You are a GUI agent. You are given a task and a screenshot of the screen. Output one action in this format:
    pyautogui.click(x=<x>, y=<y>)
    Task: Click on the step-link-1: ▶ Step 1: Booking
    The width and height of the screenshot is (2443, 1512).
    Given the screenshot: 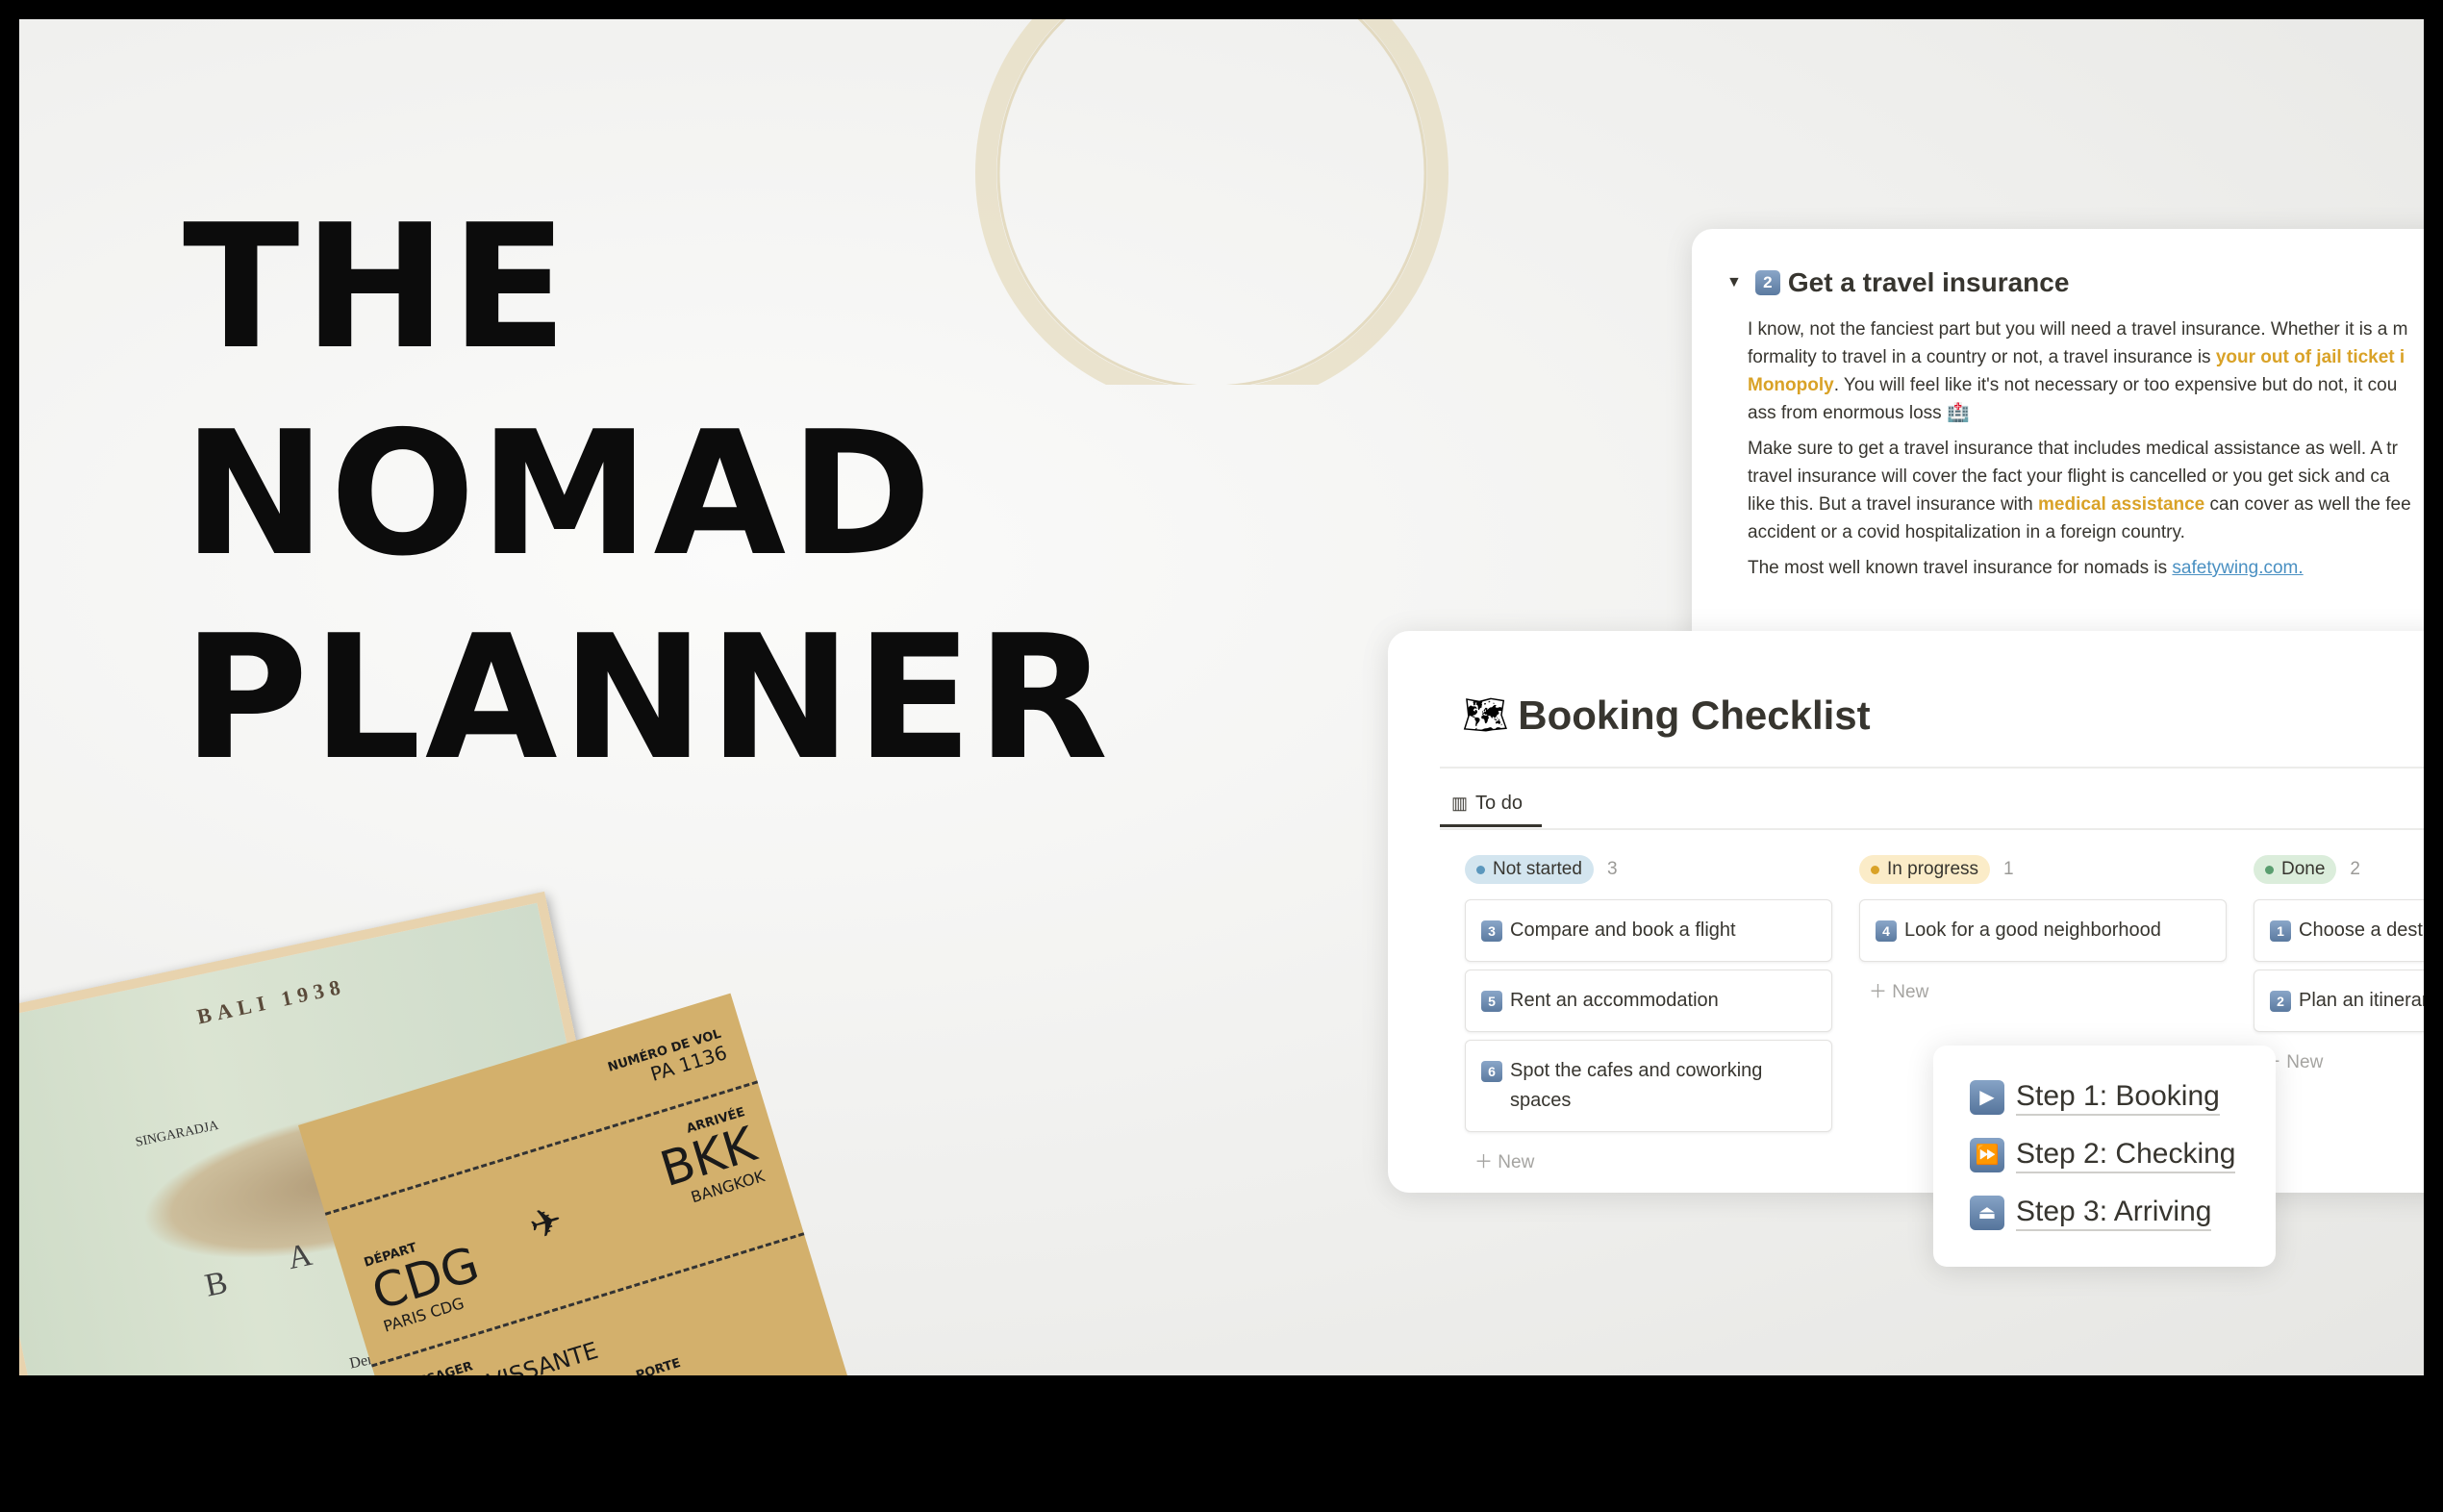 What is the action you would take?
    pyautogui.click(x=2123, y=1098)
    